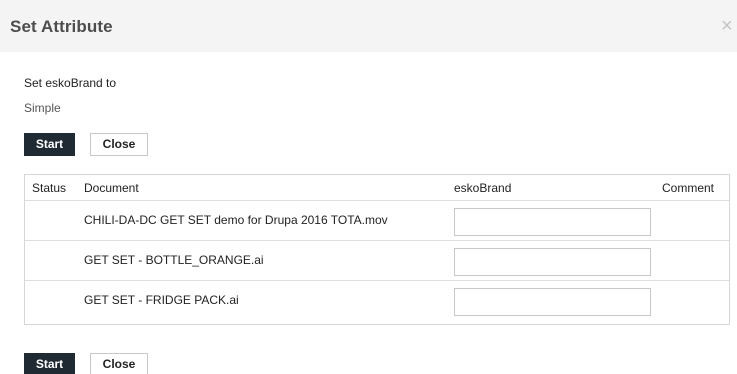 The image size is (737, 374). What do you see at coordinates (49, 144) in the screenshot?
I see `start-button-top: Start` at bounding box center [49, 144].